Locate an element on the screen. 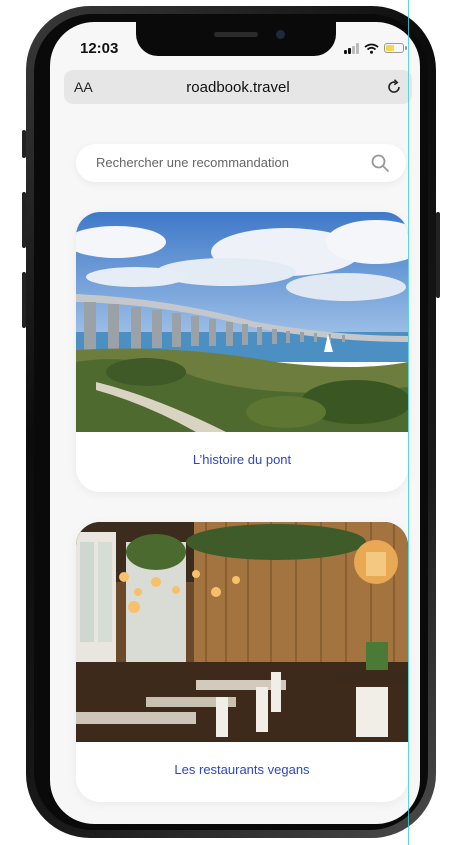  status-time: 12:03 is located at coordinates (99, 48).